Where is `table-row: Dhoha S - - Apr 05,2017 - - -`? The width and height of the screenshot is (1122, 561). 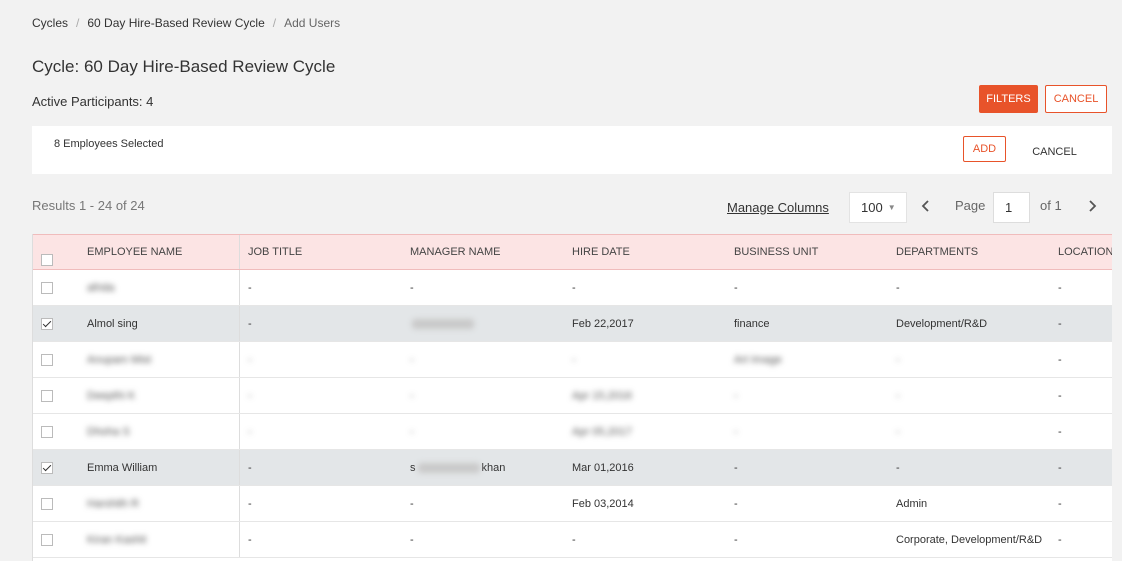
table-row: Dhoha S - - Apr 05,2017 - - - is located at coordinates (572, 432).